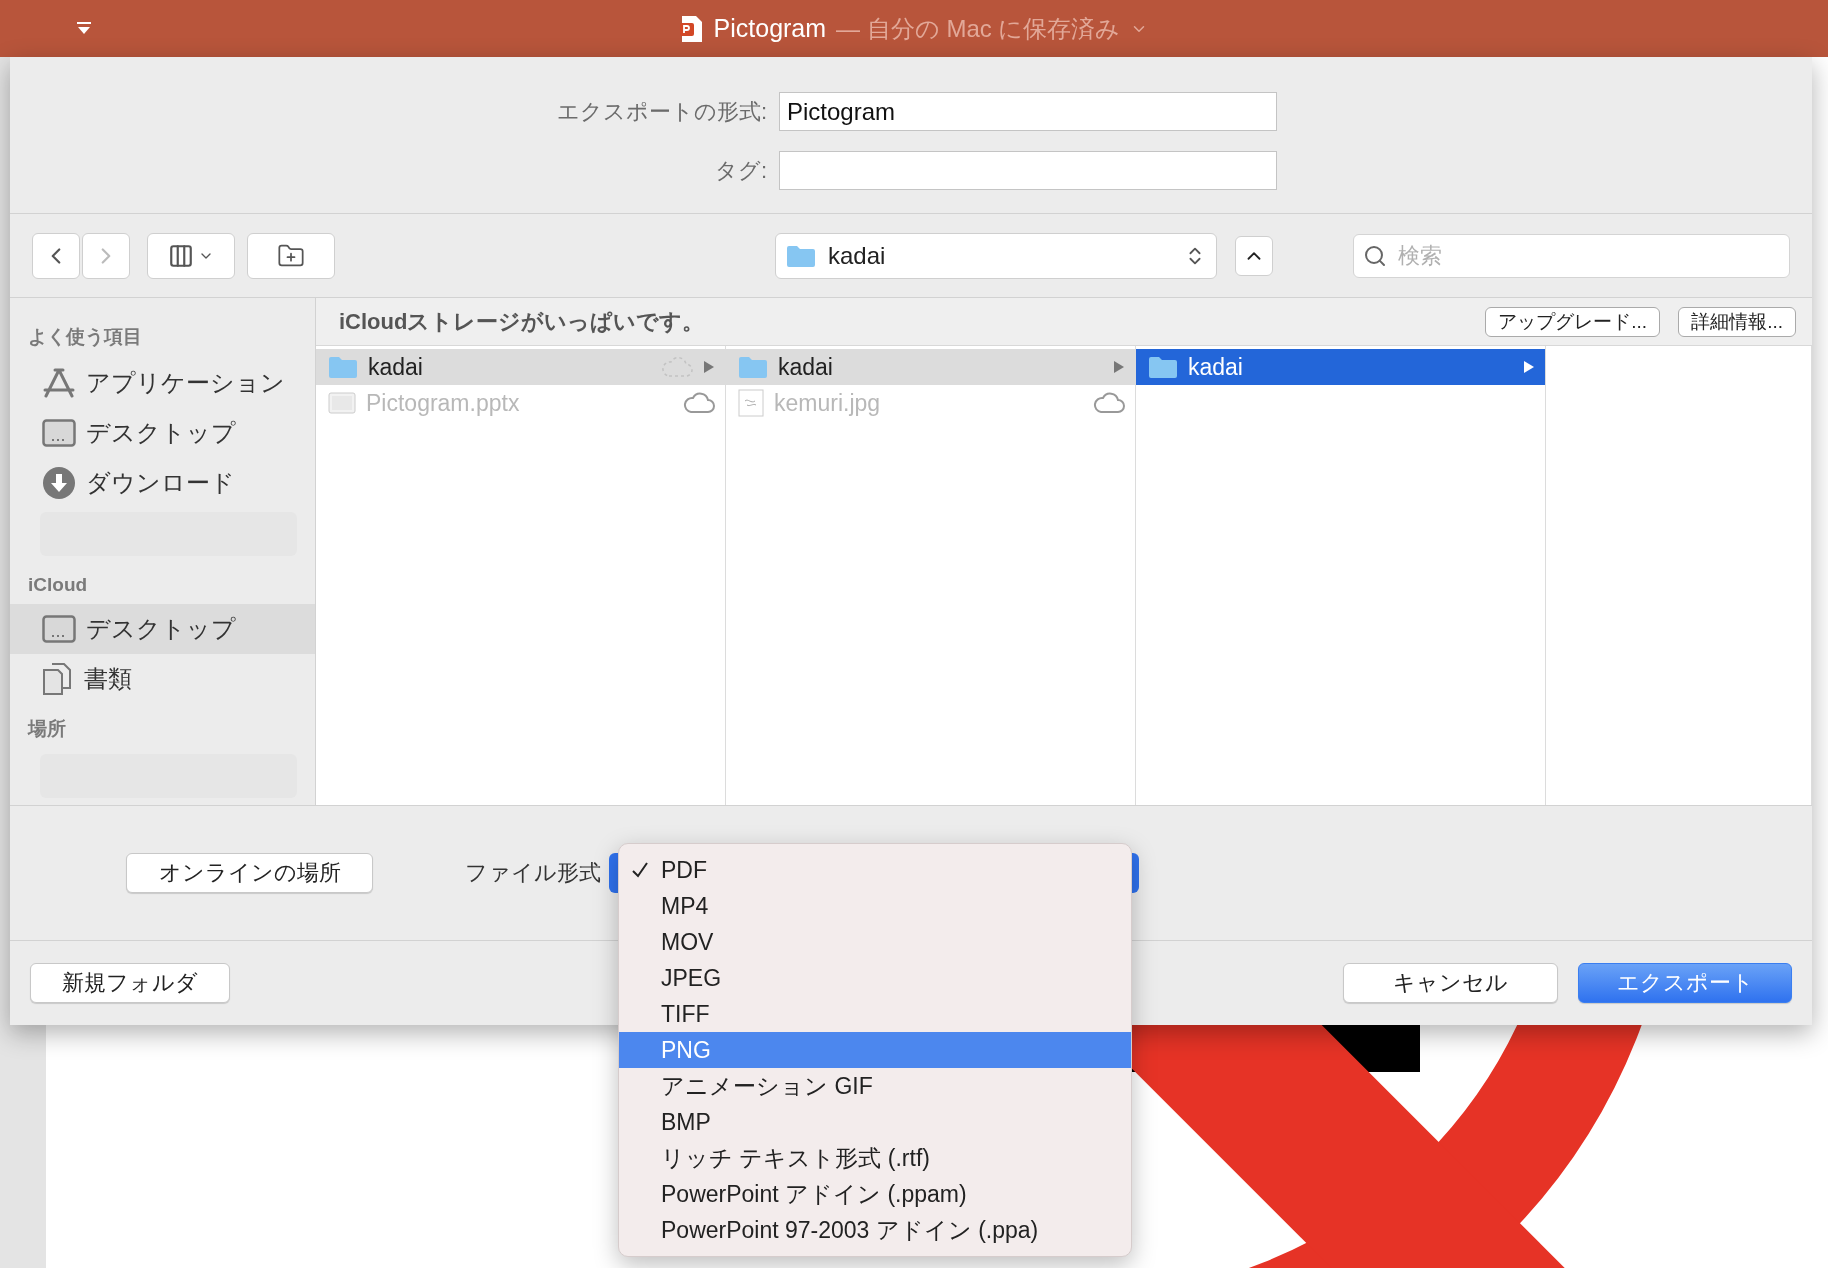 Image resolution: width=1828 pixels, height=1268 pixels. I want to click on columns-icon, so click(181, 255).